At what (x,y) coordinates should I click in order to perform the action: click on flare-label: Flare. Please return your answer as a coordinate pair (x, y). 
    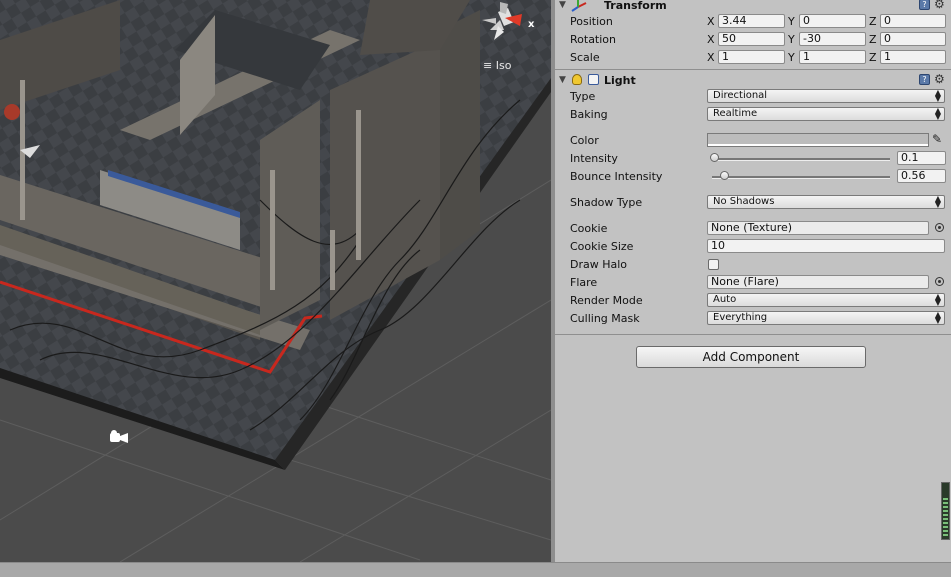
    Looking at the image, I should click on (584, 282).